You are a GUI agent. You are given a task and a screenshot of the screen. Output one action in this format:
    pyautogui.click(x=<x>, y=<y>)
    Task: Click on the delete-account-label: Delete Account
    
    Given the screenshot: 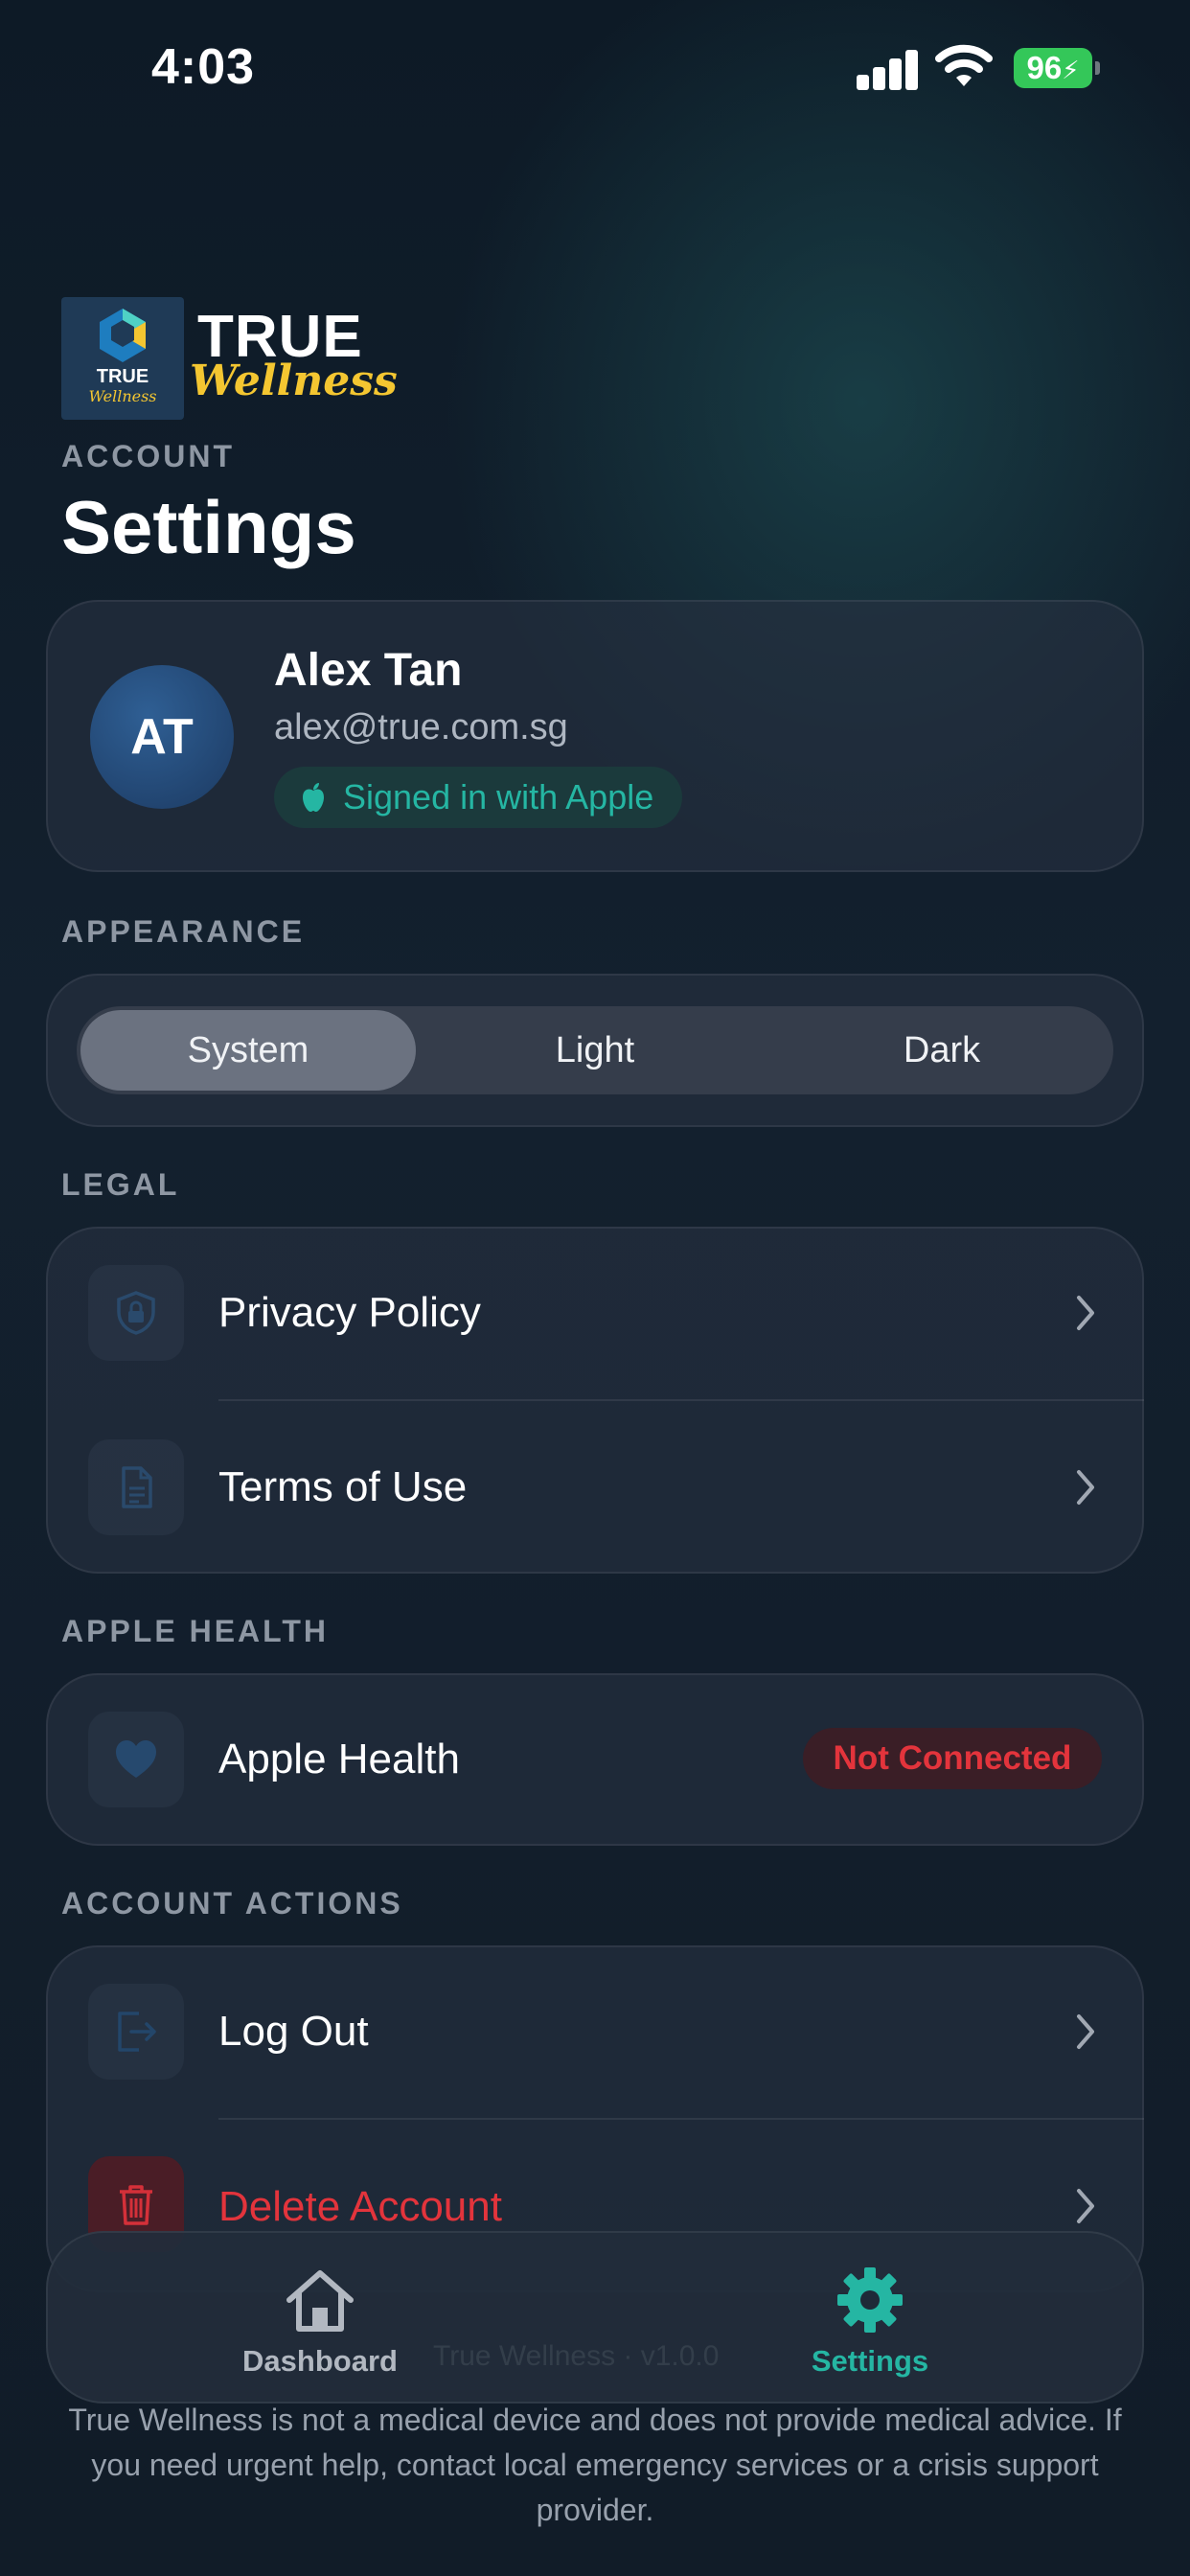 What is the action you would take?
    pyautogui.click(x=360, y=2206)
    